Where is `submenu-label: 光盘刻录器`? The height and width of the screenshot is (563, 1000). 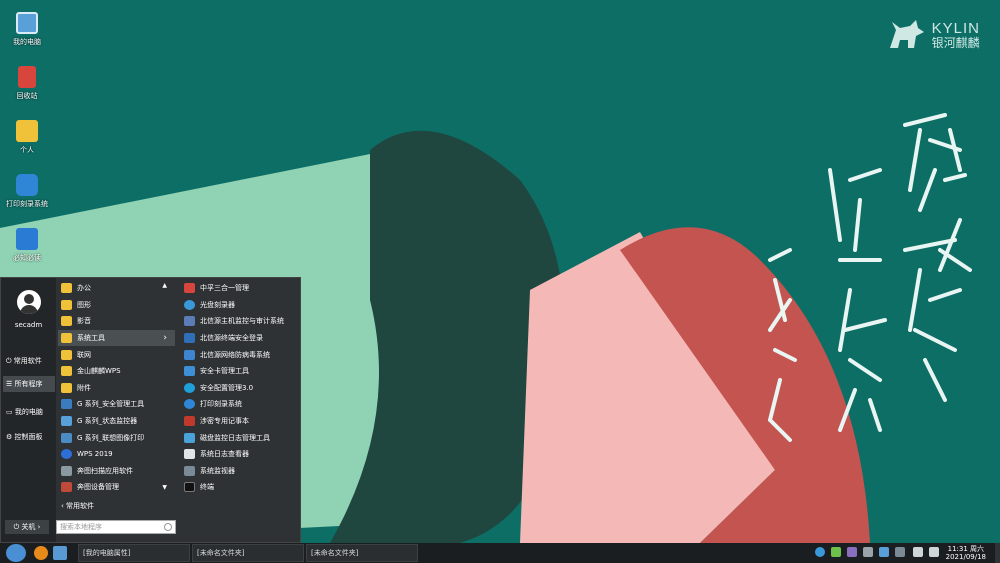 submenu-label: 光盘刻录器 is located at coordinates (217, 304).